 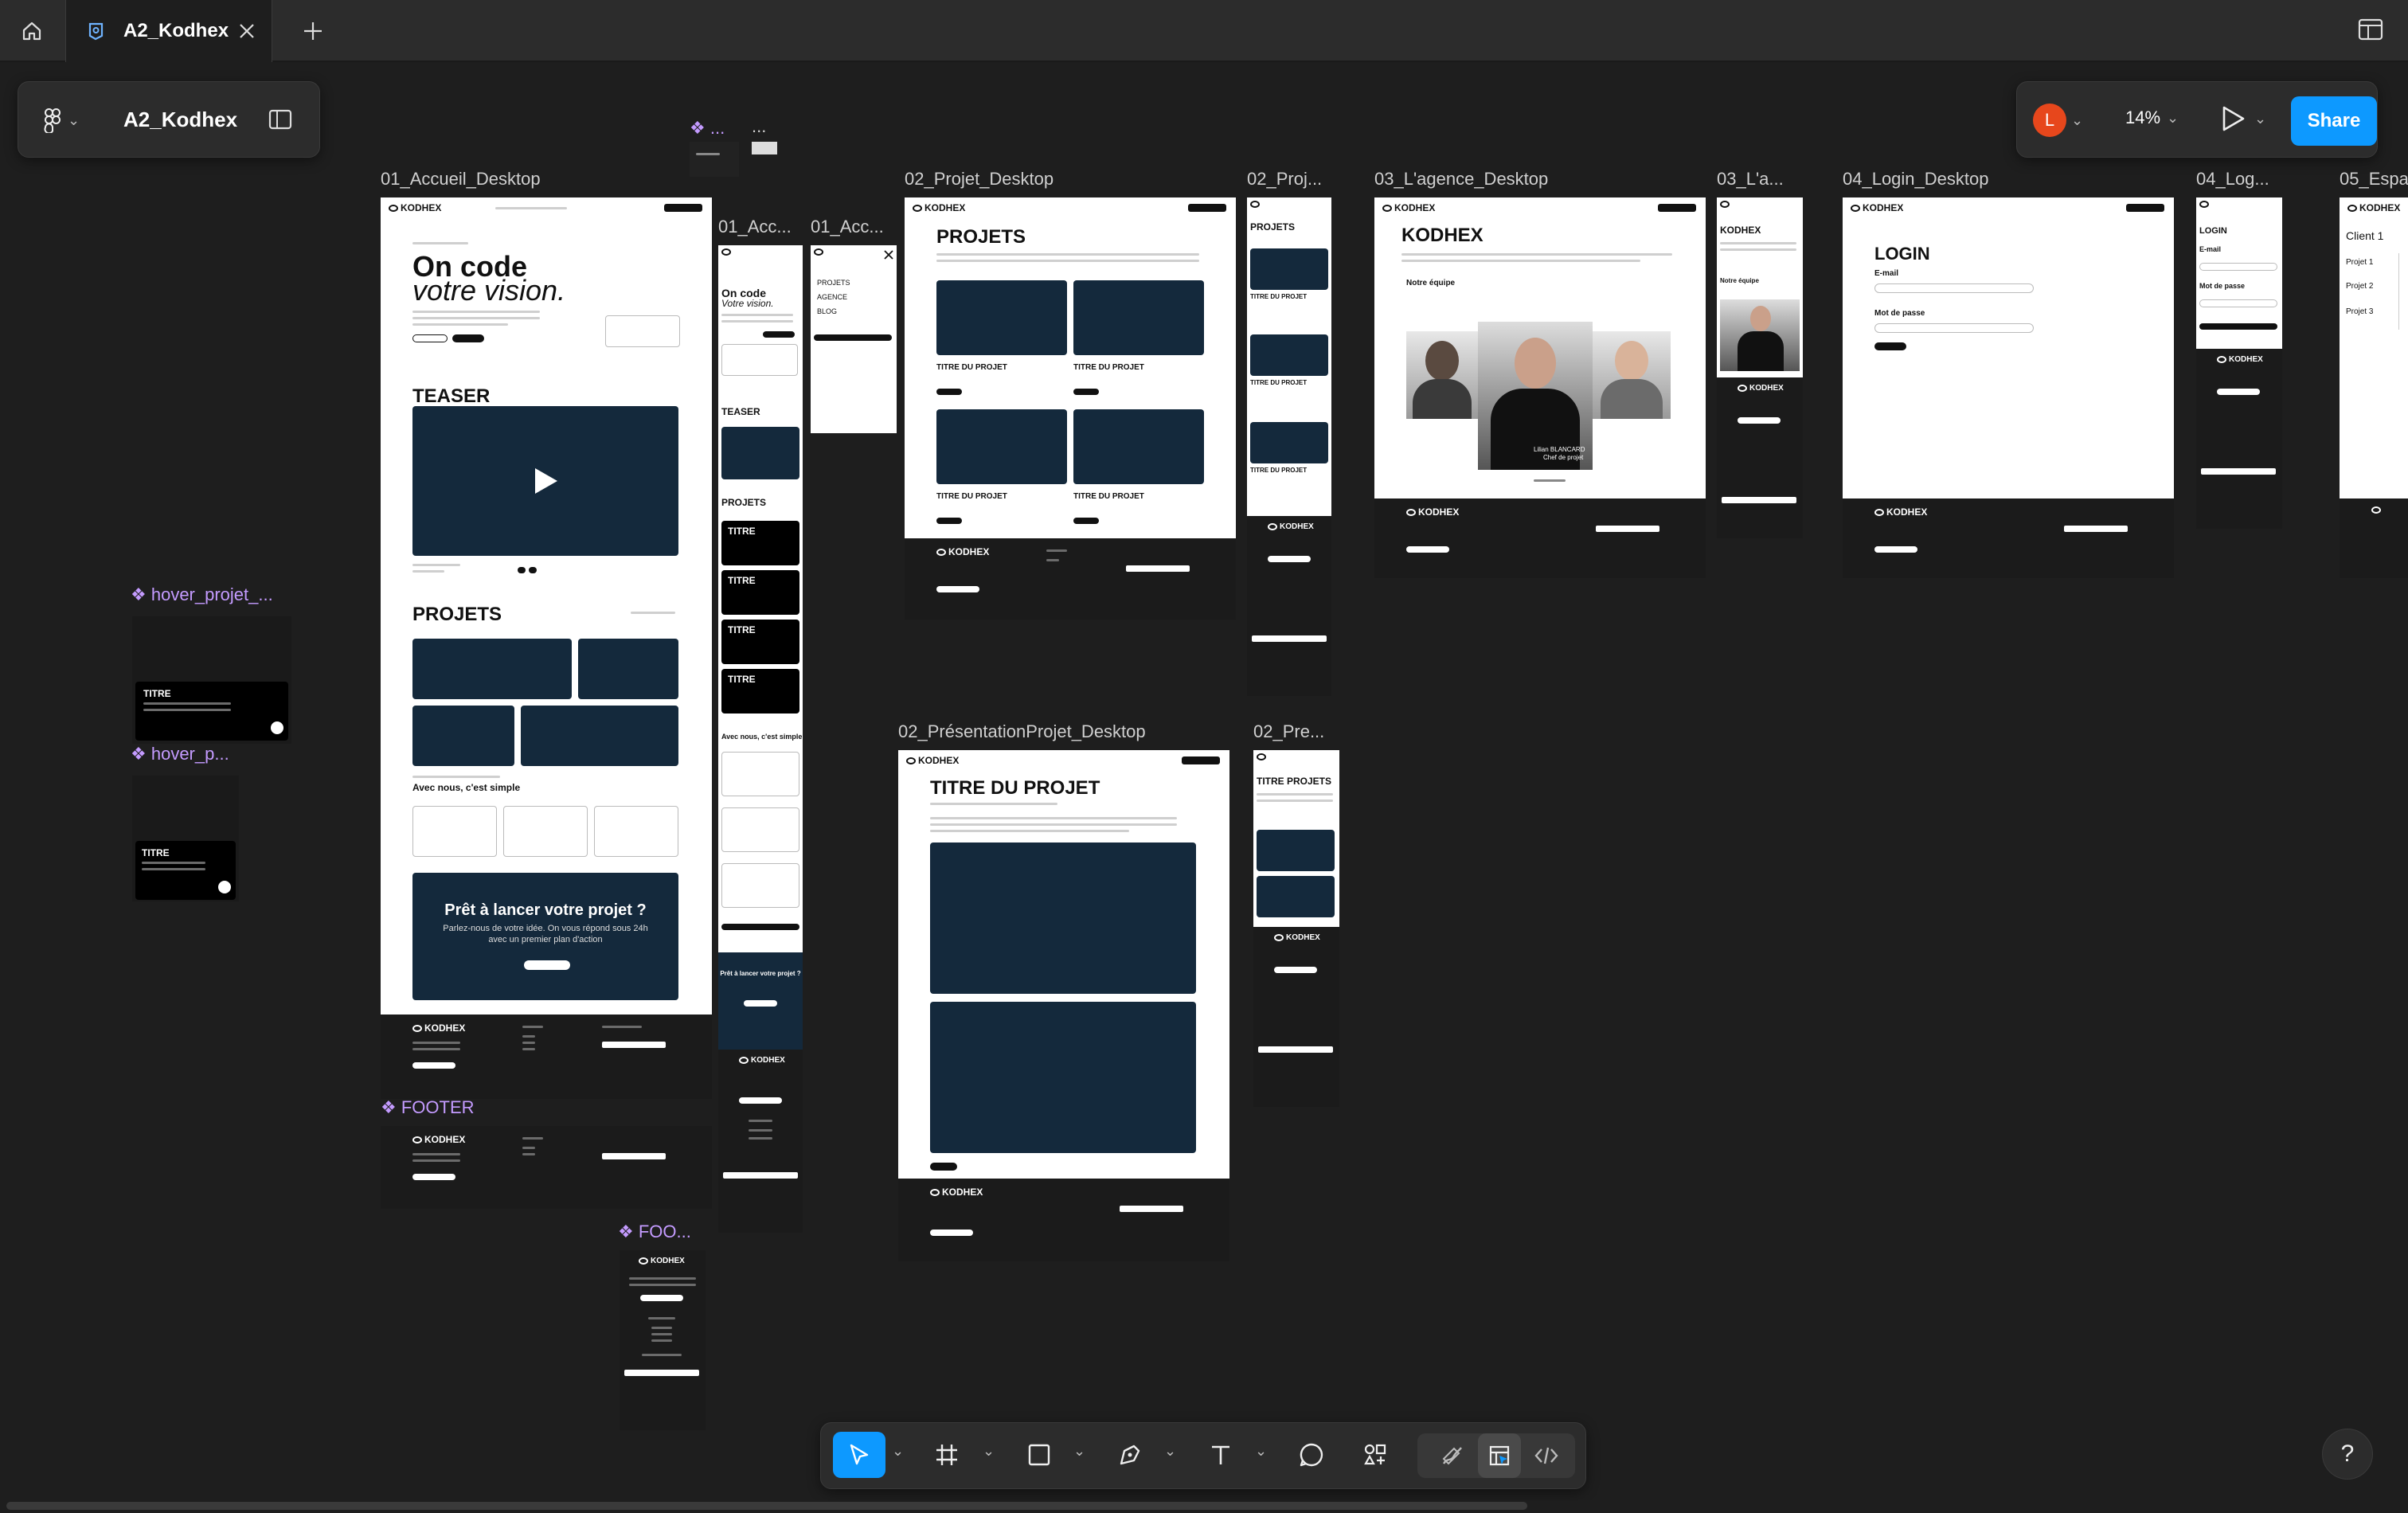 What do you see at coordinates (65, 120) in the screenshot?
I see `main-menu-button: ⌄` at bounding box center [65, 120].